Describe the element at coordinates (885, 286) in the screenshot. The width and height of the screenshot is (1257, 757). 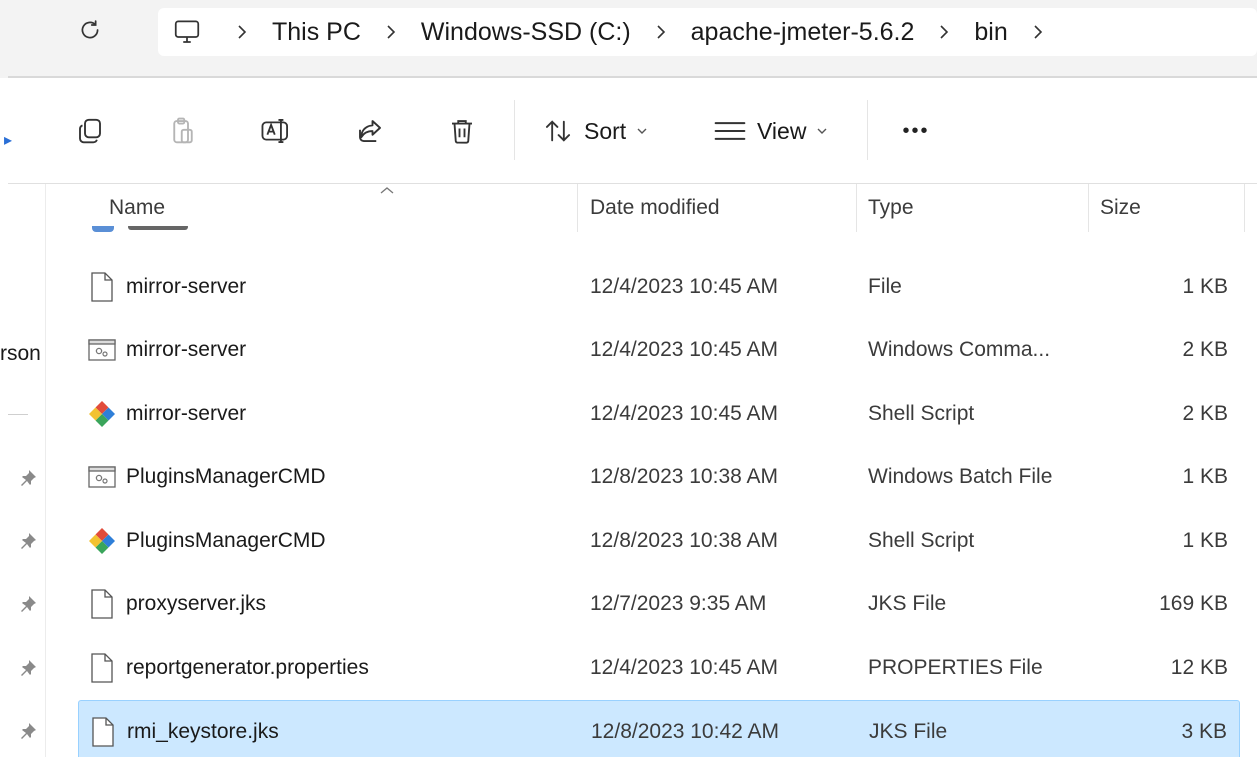
I see `file-type: File` at that location.